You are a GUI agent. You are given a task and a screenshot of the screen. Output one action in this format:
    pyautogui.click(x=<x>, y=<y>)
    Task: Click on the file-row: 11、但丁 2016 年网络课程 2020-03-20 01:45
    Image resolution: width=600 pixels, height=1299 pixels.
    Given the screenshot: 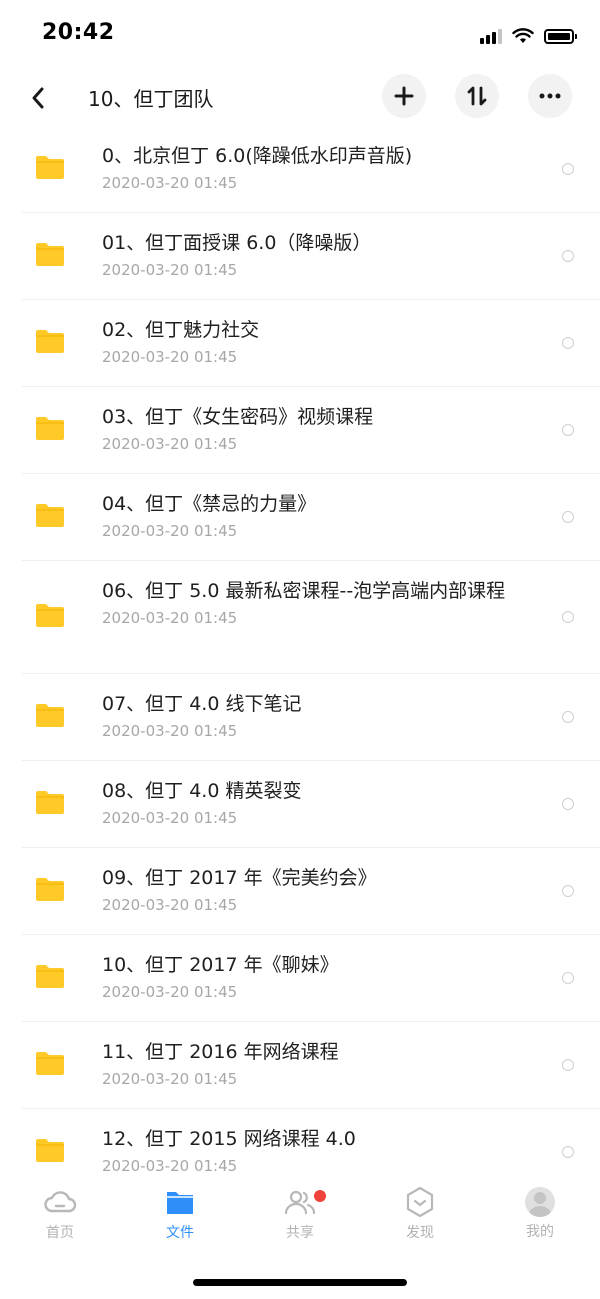 What is the action you would take?
    pyautogui.click(x=311, y=1065)
    